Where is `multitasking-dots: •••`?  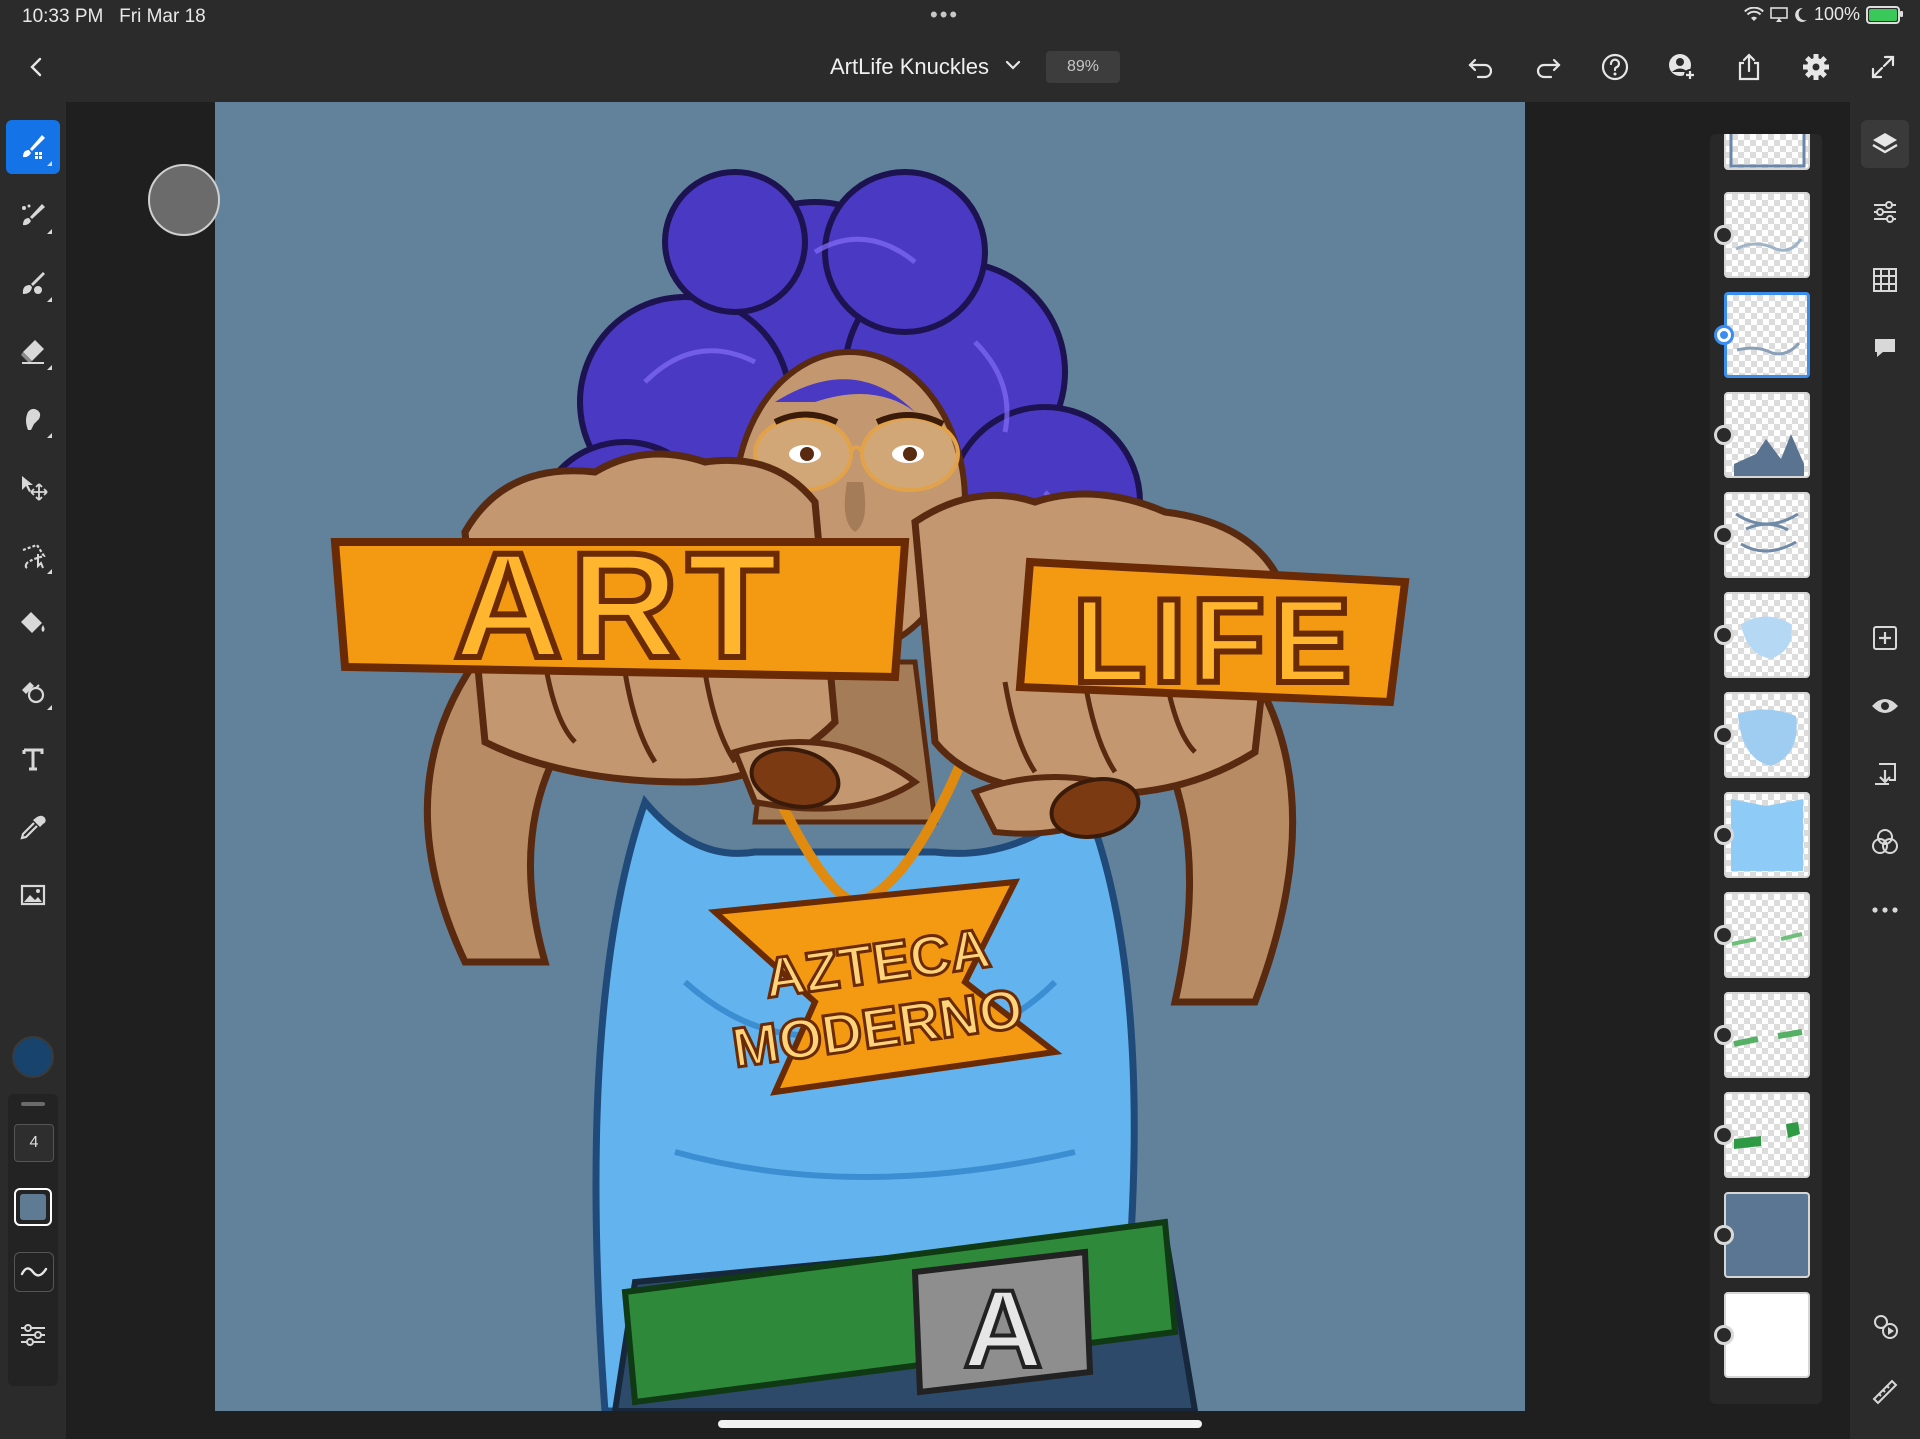 multitasking-dots: ••• is located at coordinates (944, 15).